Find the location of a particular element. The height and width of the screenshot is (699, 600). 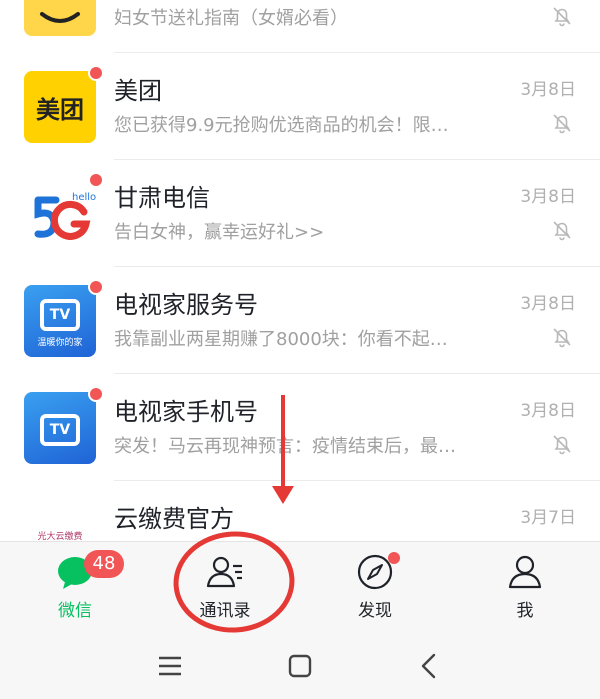

avatar: hello is located at coordinates (64, 211).